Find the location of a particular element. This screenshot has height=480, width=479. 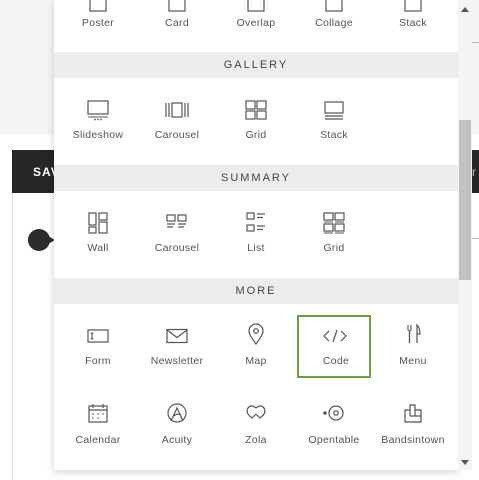

block-summary-carousel: Carousel is located at coordinates (177, 239).